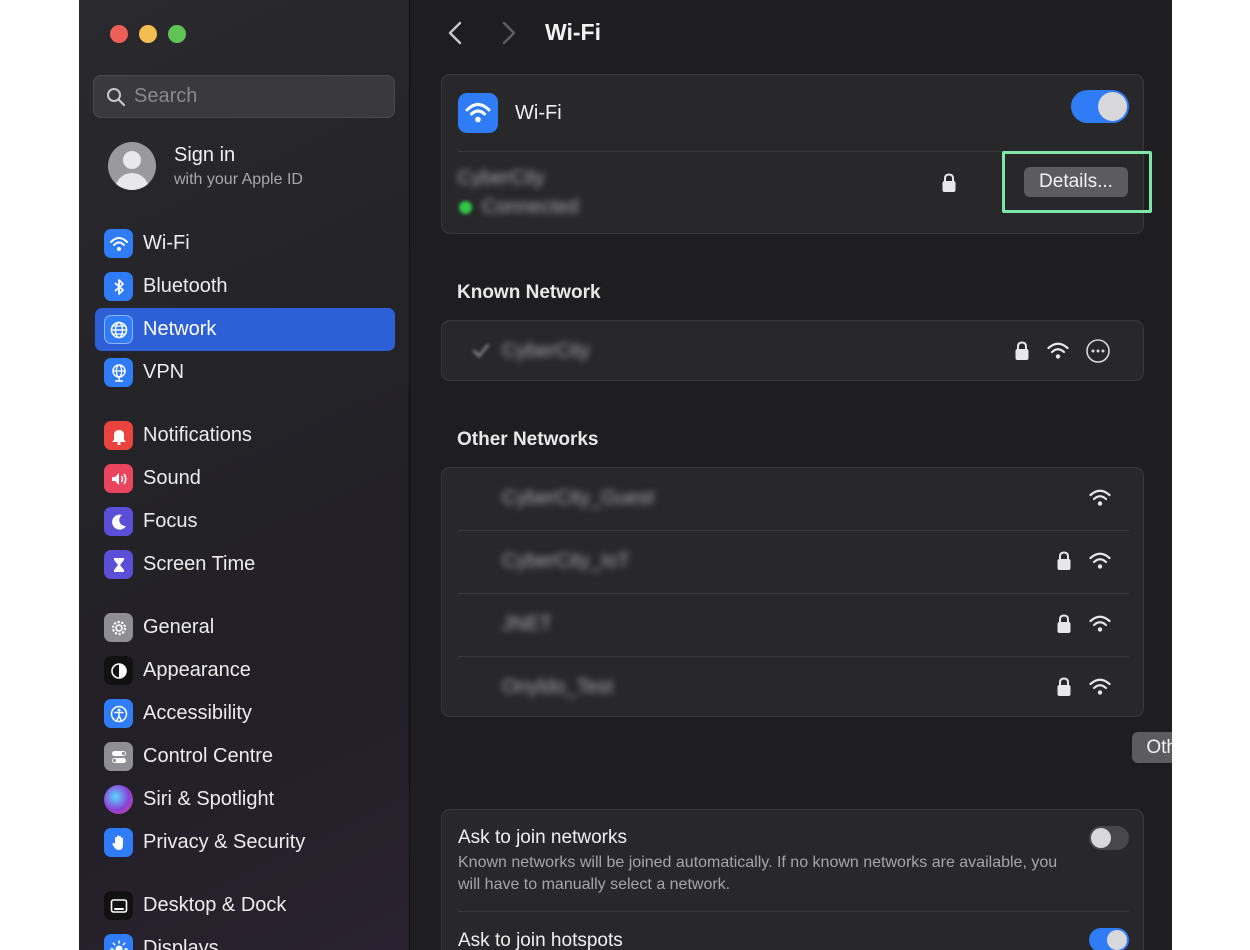 Image resolution: width=1250 pixels, height=950 pixels. What do you see at coordinates (793, 625) in the screenshot?
I see `network-row: JNET` at bounding box center [793, 625].